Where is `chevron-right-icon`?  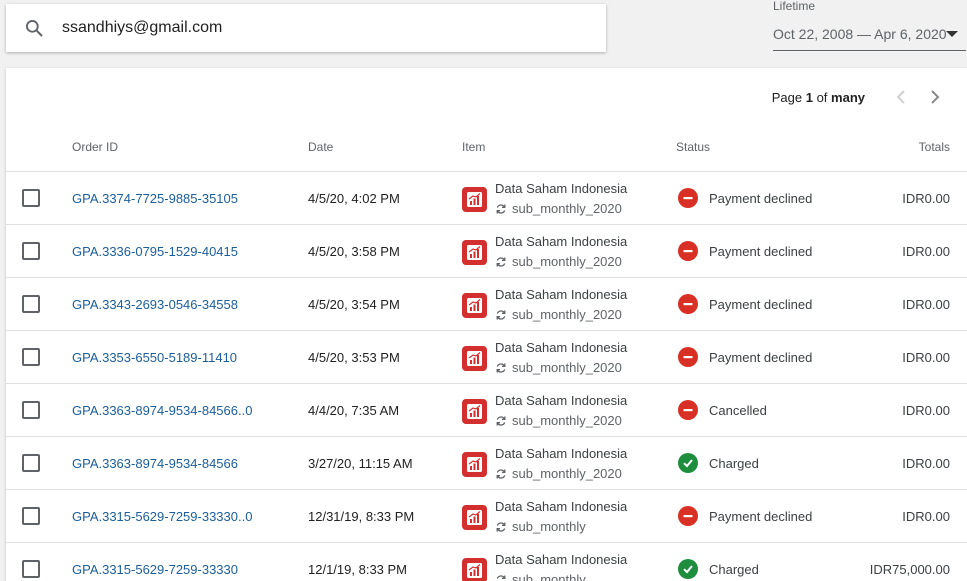
chevron-right-icon is located at coordinates (935, 97).